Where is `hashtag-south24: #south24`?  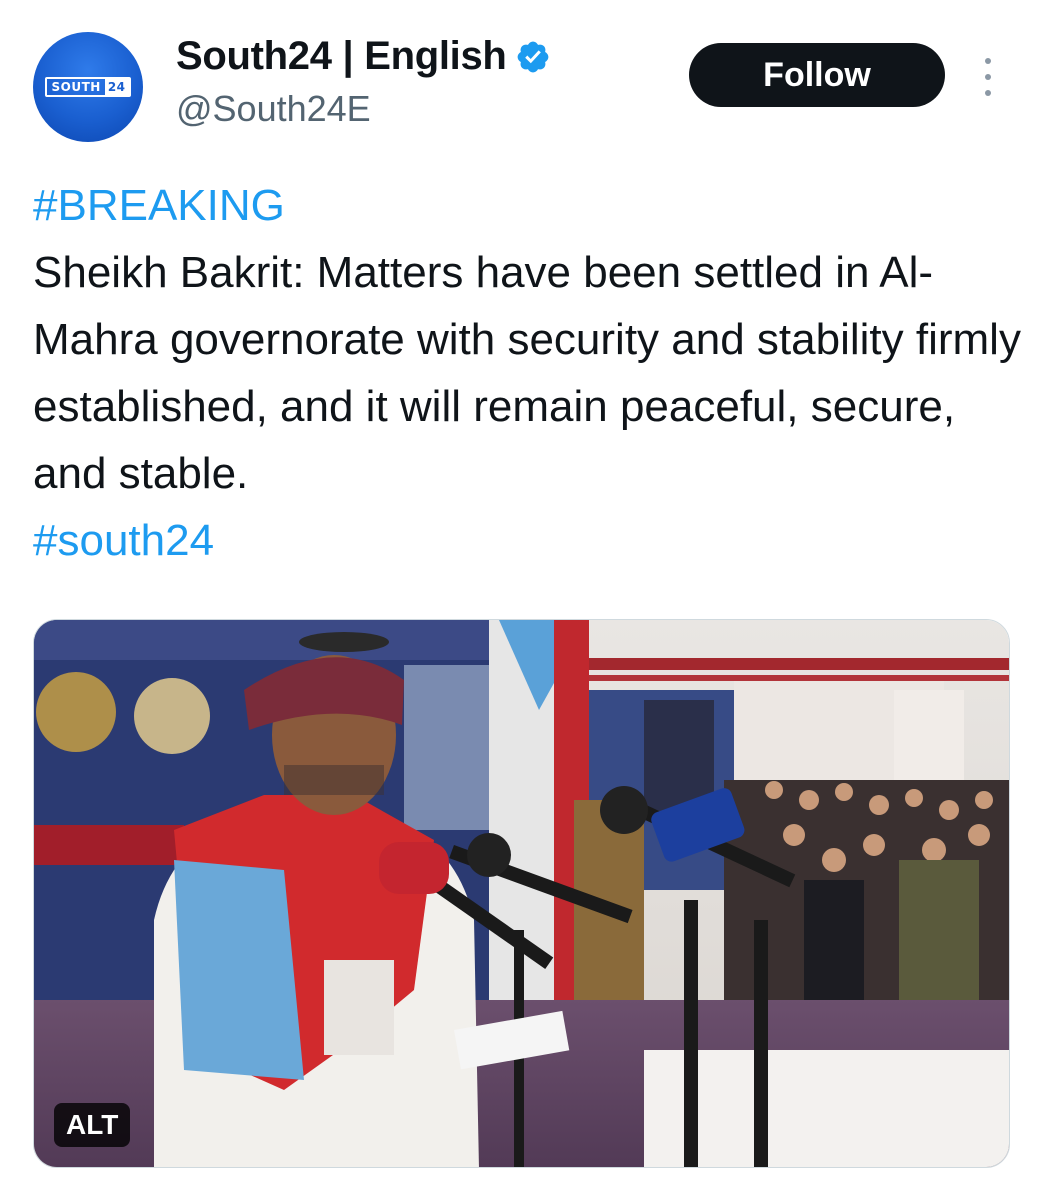
hashtag-south24: #south24 is located at coordinates (123, 540).